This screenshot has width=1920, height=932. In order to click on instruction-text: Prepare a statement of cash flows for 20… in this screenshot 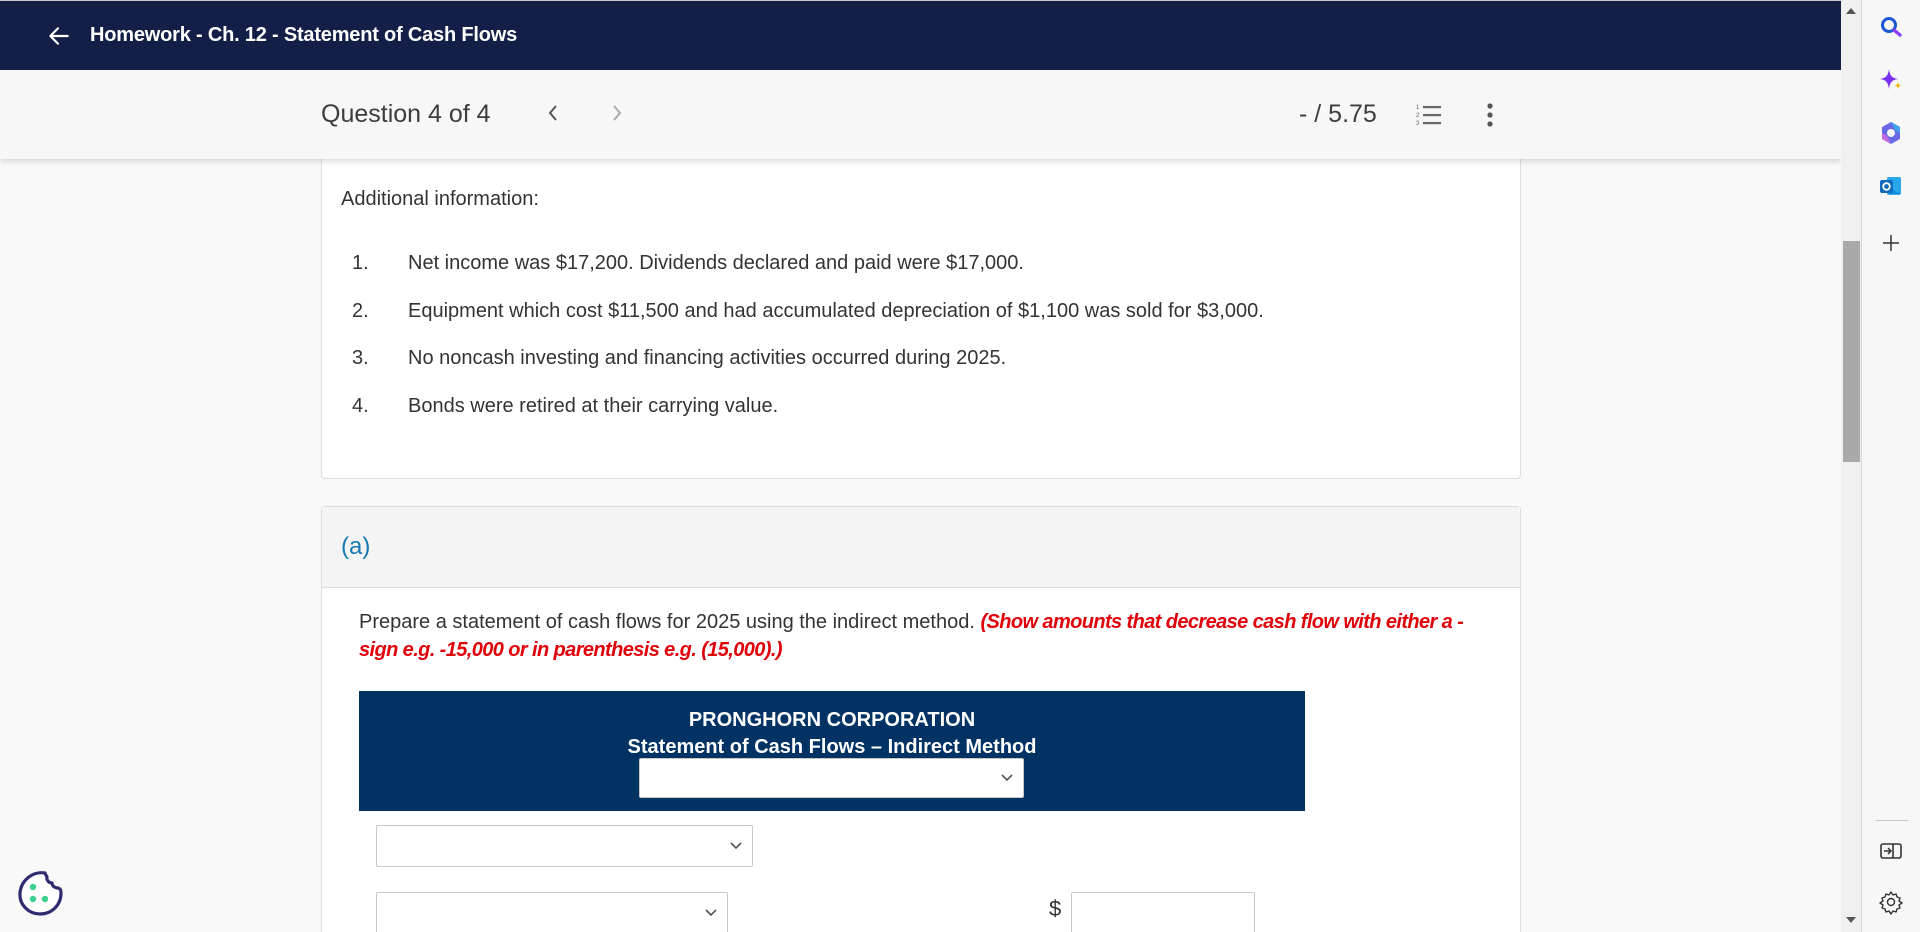, I will do `click(667, 622)`.